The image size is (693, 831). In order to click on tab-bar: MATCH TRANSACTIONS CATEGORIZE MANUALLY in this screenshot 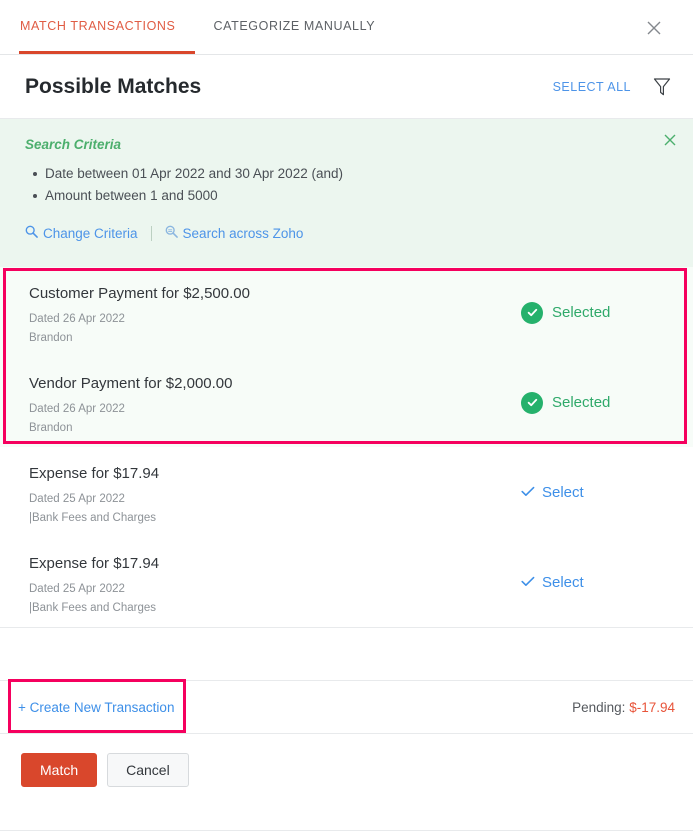, I will do `click(346, 27)`.